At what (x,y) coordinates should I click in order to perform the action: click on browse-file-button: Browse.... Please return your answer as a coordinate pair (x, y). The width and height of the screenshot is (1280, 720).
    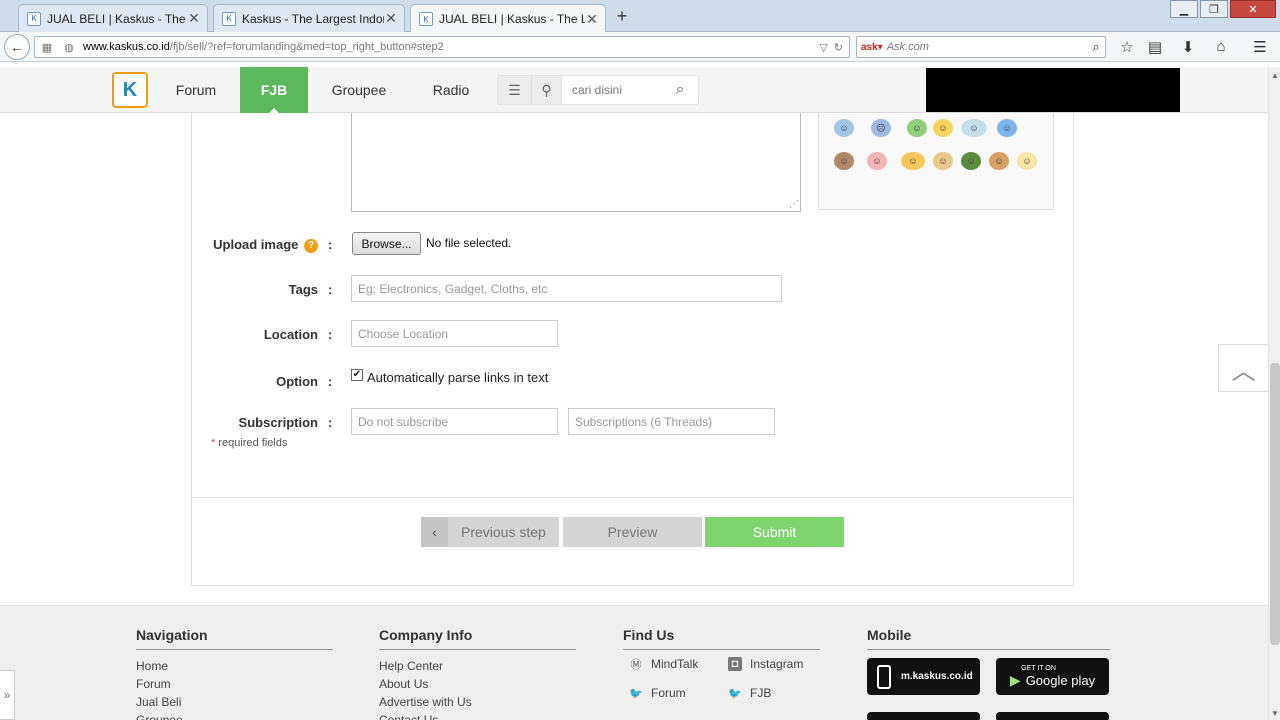
    Looking at the image, I should click on (386, 243).